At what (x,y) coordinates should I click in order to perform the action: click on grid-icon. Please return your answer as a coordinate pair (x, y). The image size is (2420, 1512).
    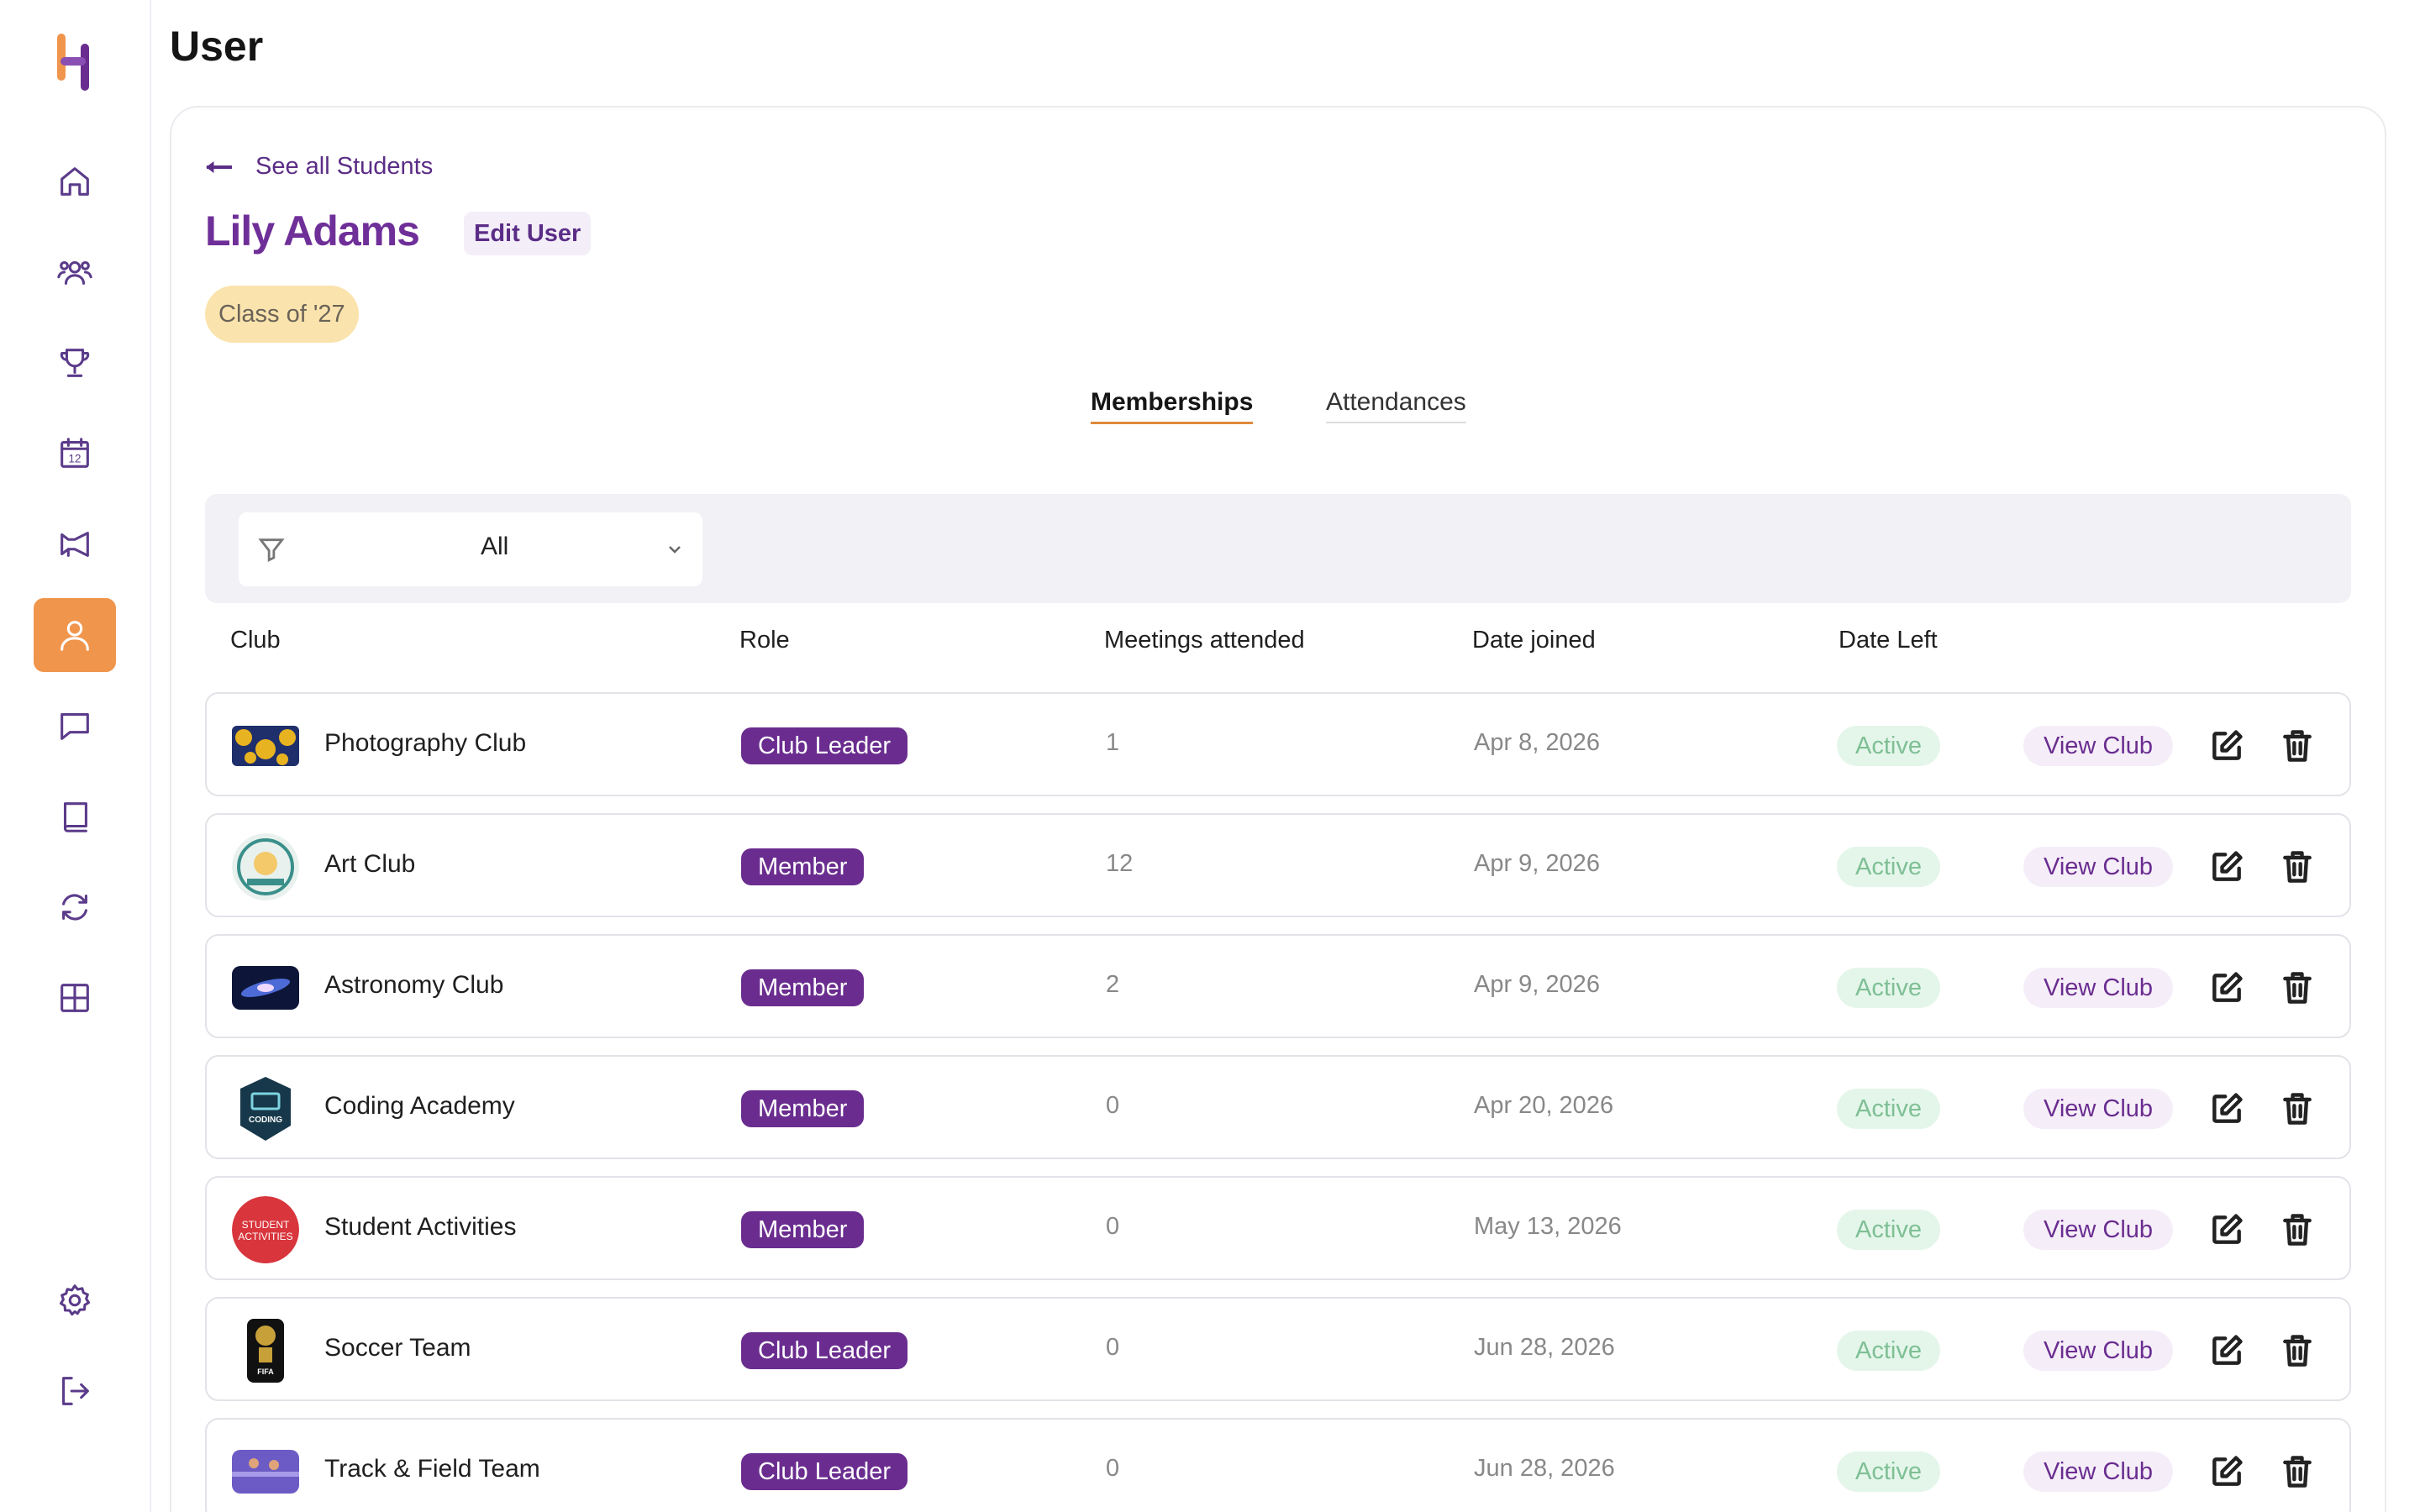
    Looking at the image, I should click on (75, 998).